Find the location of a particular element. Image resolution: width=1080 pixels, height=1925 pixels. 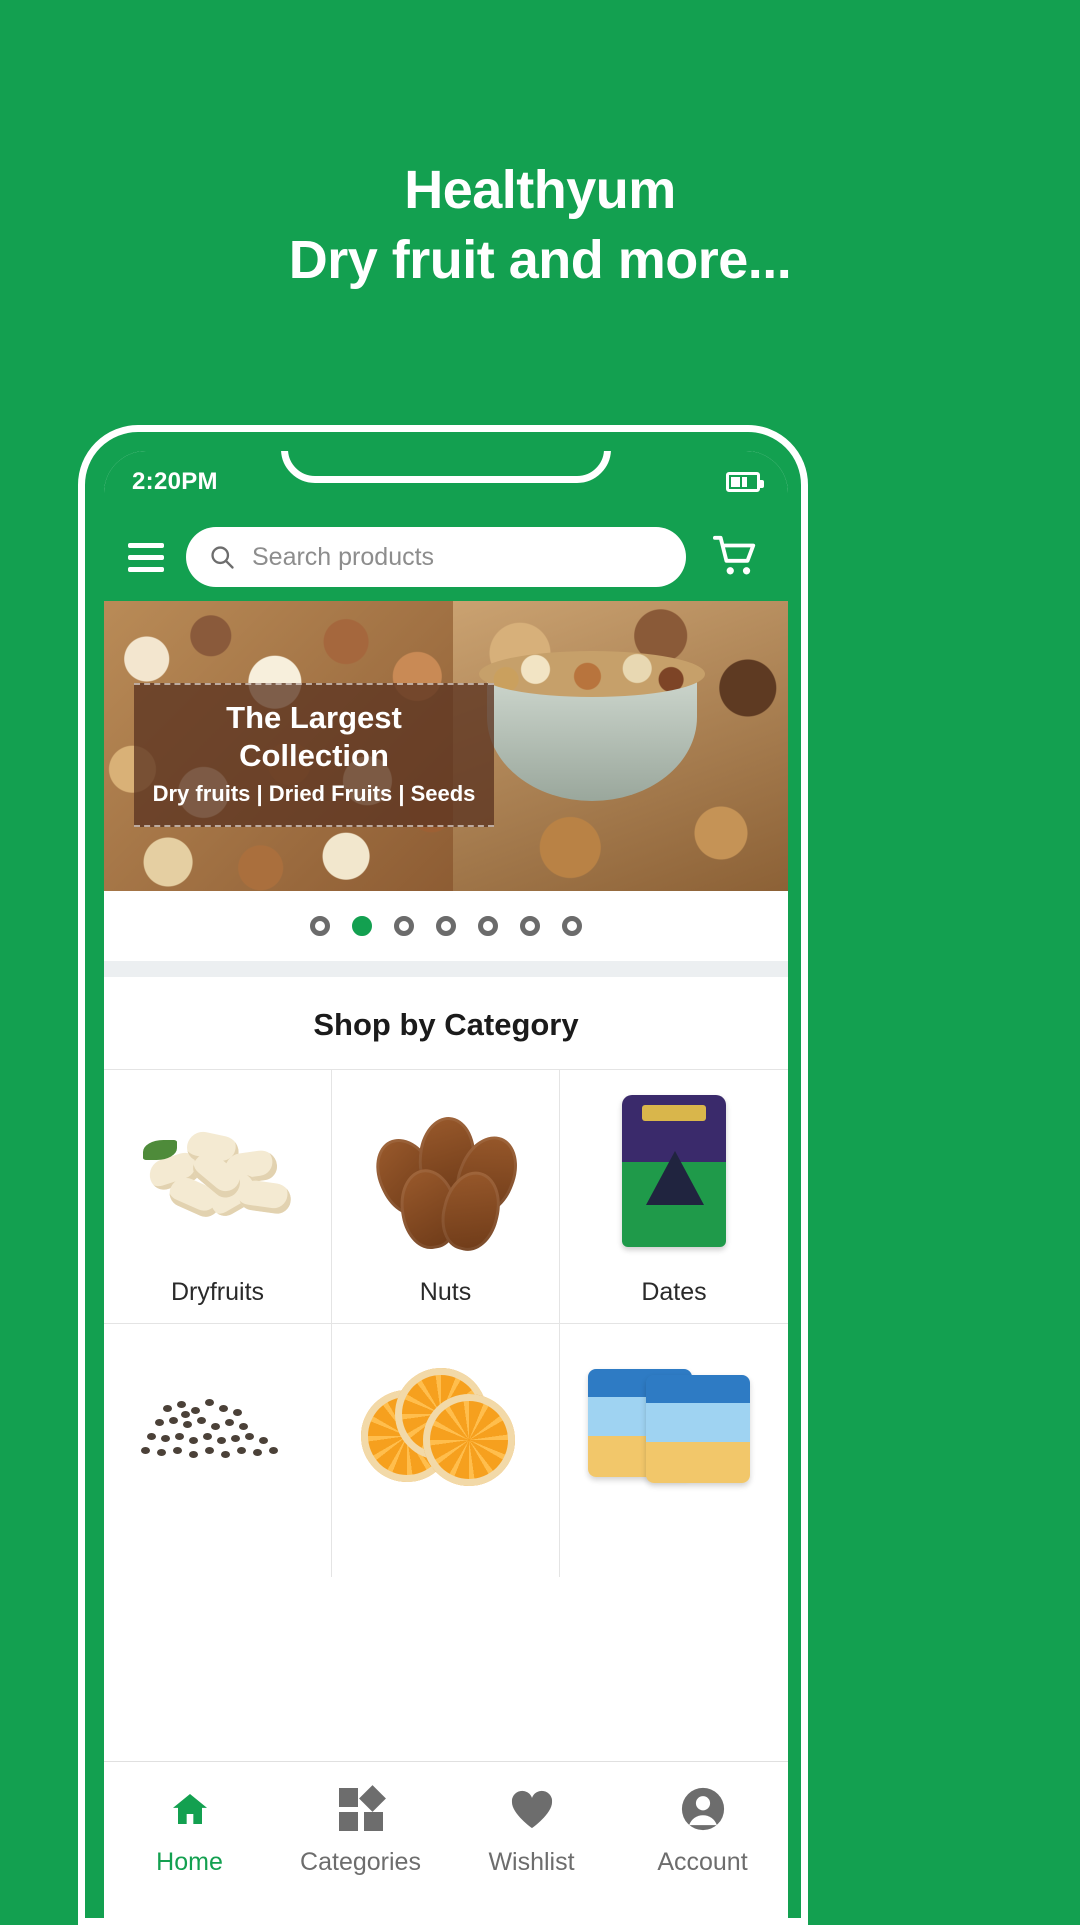

category-label: Nuts is located at coordinates (445, 1292).